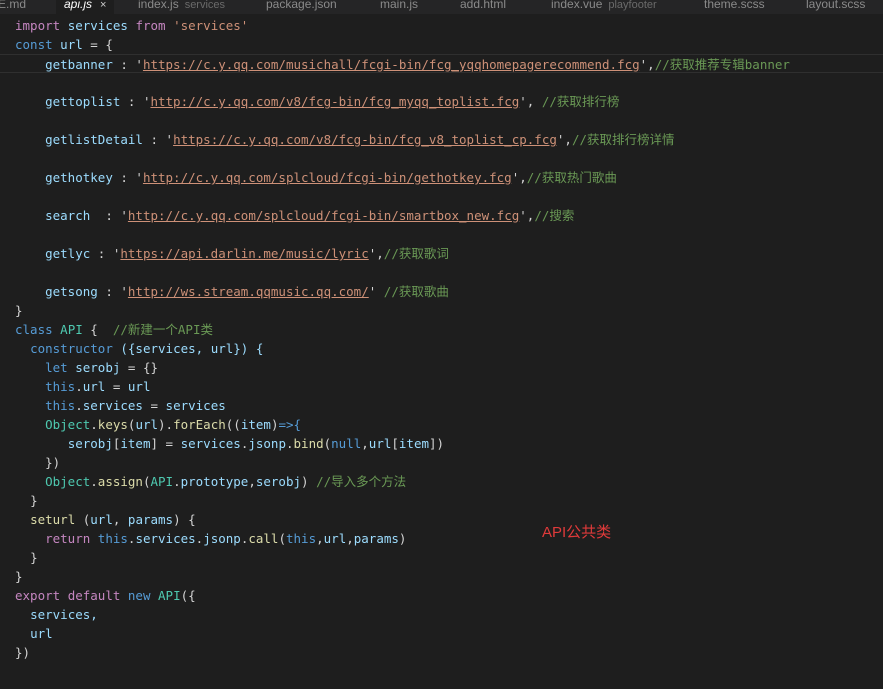 The image size is (883, 689). What do you see at coordinates (85, 7) in the screenshot?
I see `tab-api-js: api.js ×` at bounding box center [85, 7].